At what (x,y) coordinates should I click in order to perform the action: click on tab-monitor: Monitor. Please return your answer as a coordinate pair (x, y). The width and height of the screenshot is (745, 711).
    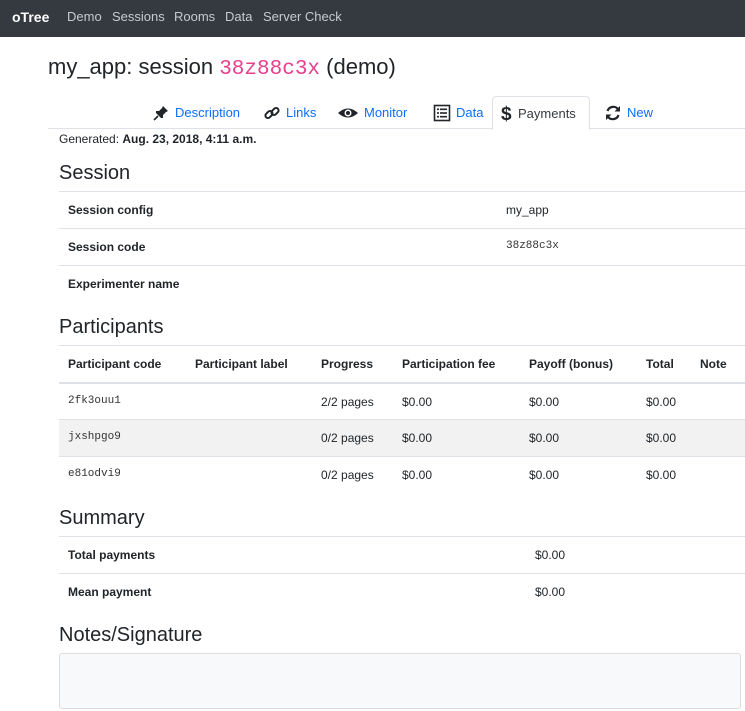
    Looking at the image, I should click on (372, 112).